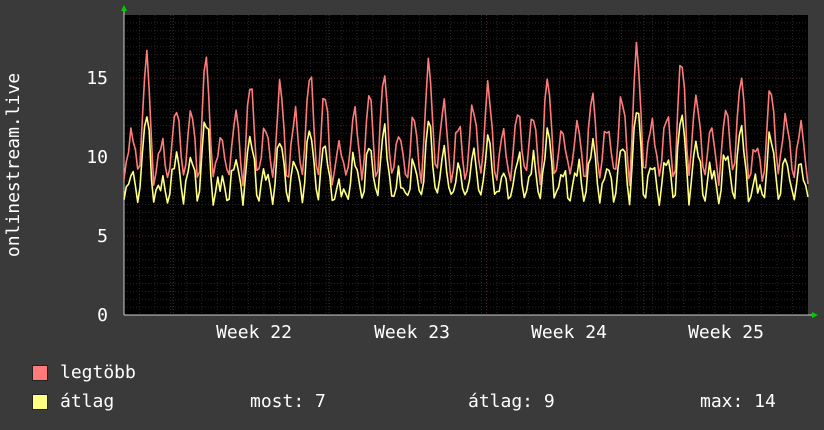  I want to click on stat-now: most: 7, so click(288, 401).